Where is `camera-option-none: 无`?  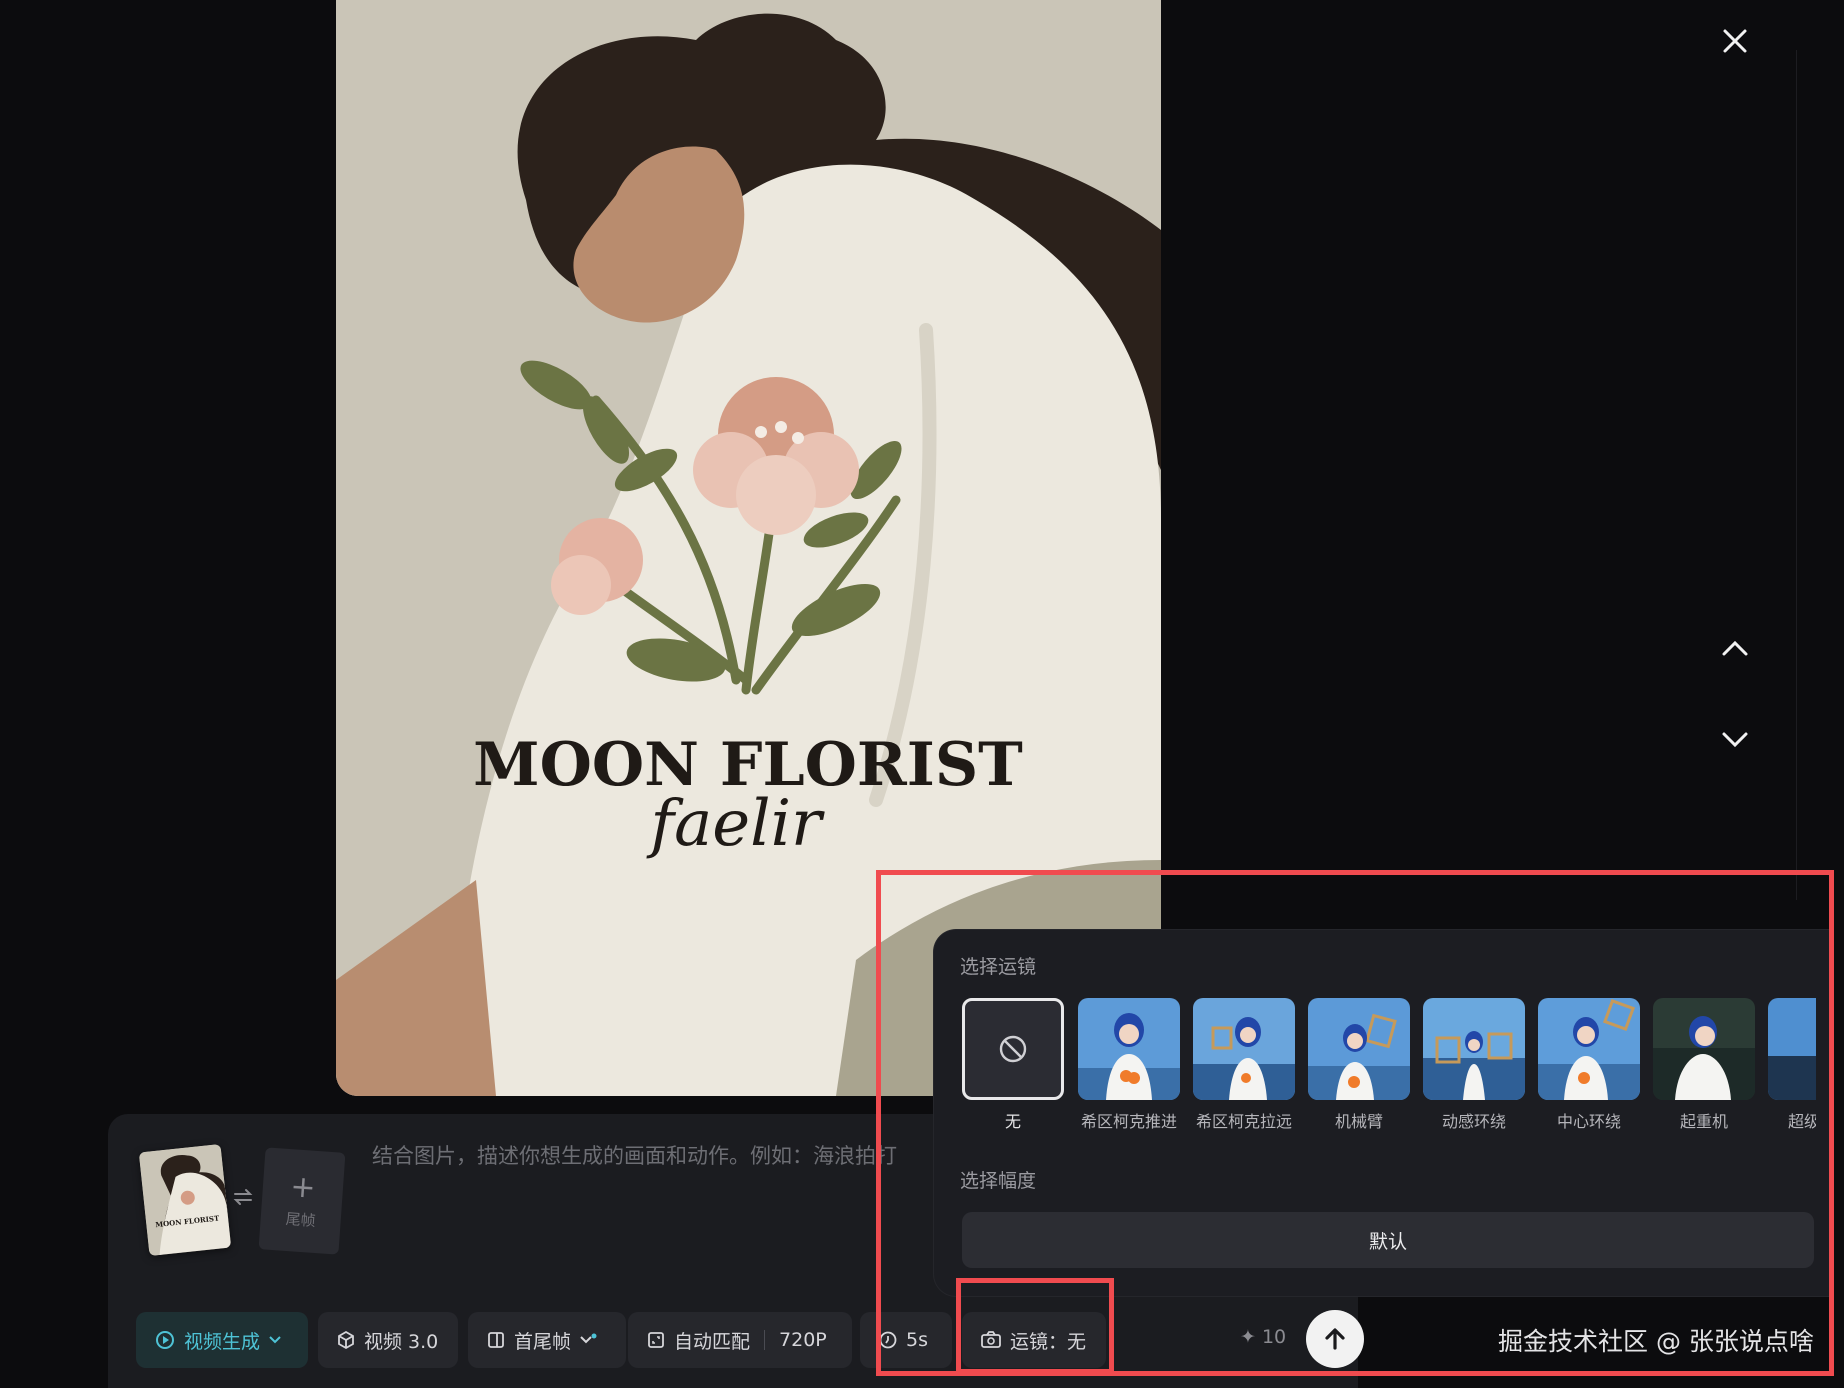
camera-option-none: 无 is located at coordinates (1013, 1065).